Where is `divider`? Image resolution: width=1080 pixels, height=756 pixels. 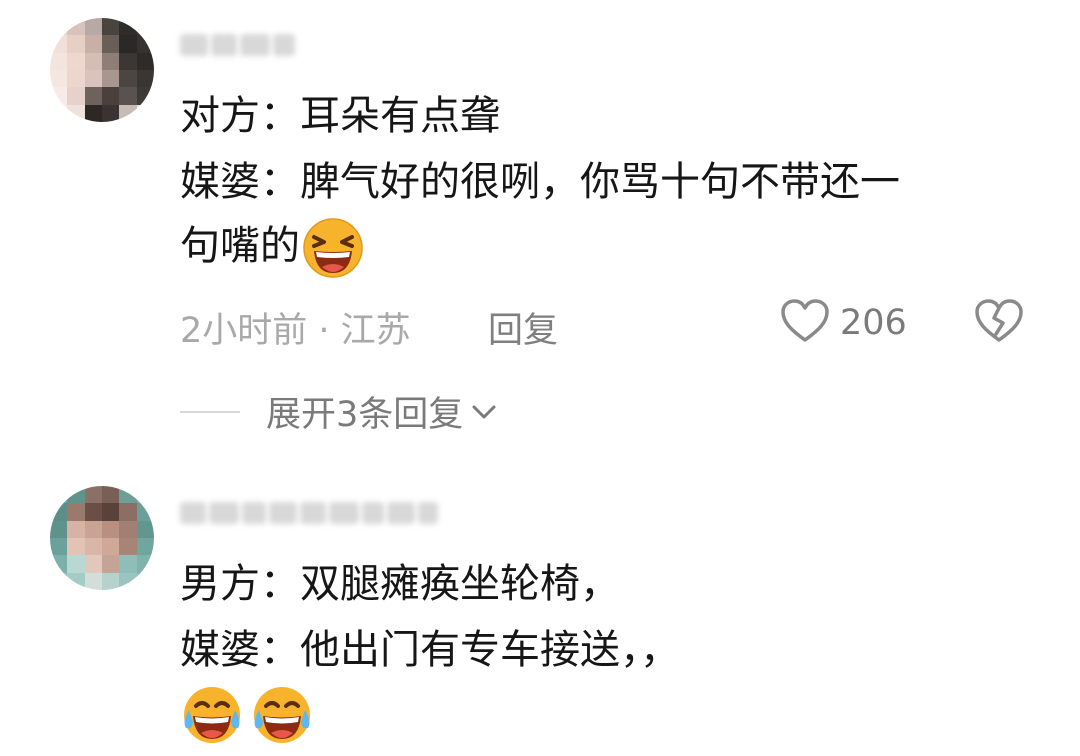
divider is located at coordinates (210, 411).